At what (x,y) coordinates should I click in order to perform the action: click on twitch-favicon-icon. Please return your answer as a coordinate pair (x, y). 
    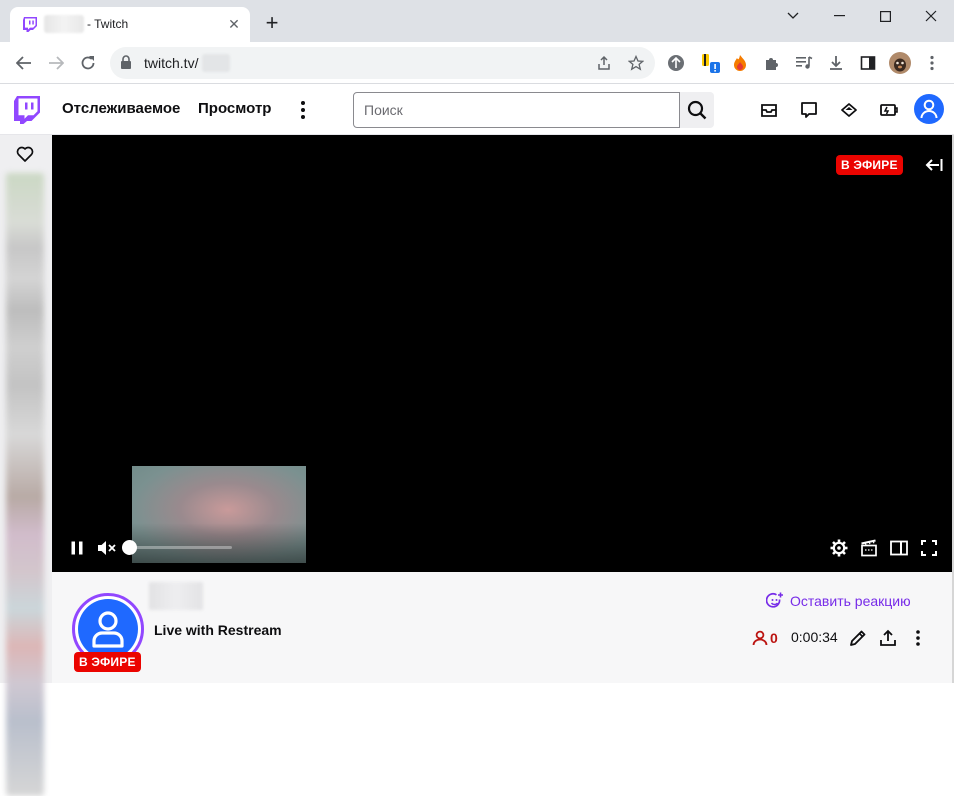
    Looking at the image, I should click on (30, 24).